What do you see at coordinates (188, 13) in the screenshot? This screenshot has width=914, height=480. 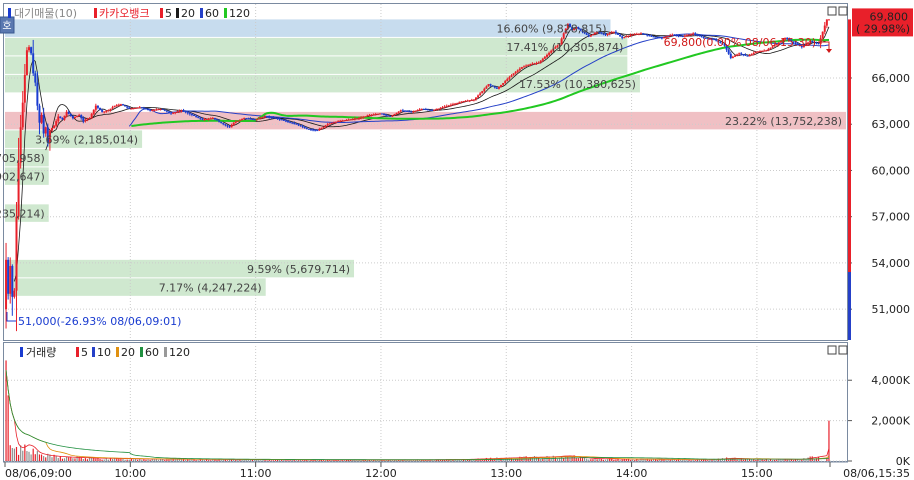 I see `legend-ma-label: 20` at bounding box center [188, 13].